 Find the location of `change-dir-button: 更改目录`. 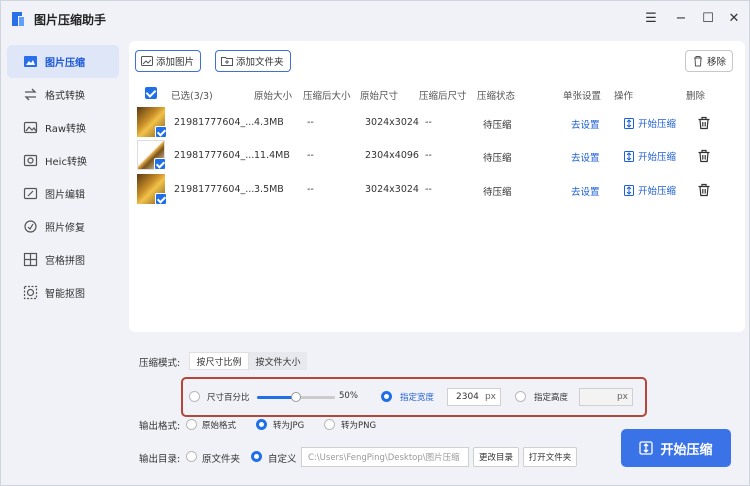

change-dir-button: 更改目录 is located at coordinates (496, 457).